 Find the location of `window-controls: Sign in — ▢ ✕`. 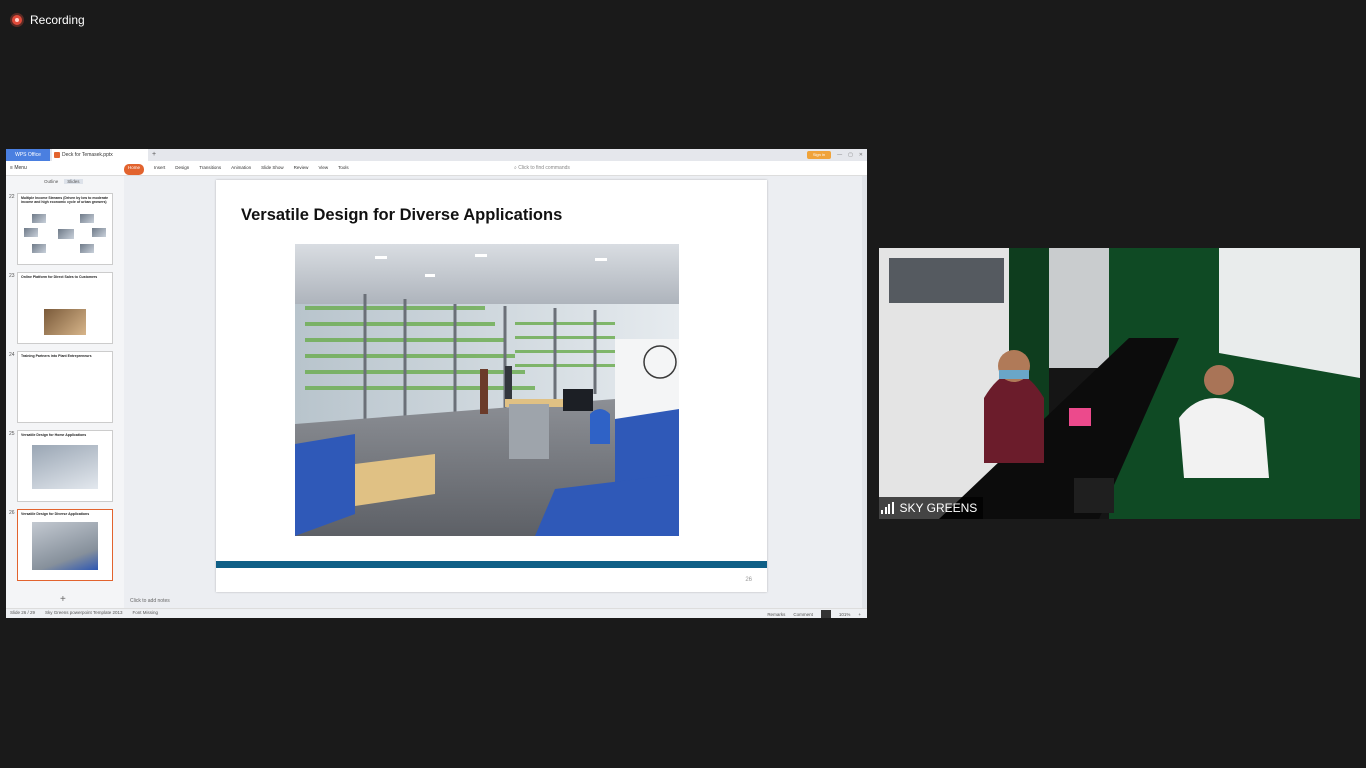

window-controls: Sign in — ▢ ✕ is located at coordinates (834, 155).